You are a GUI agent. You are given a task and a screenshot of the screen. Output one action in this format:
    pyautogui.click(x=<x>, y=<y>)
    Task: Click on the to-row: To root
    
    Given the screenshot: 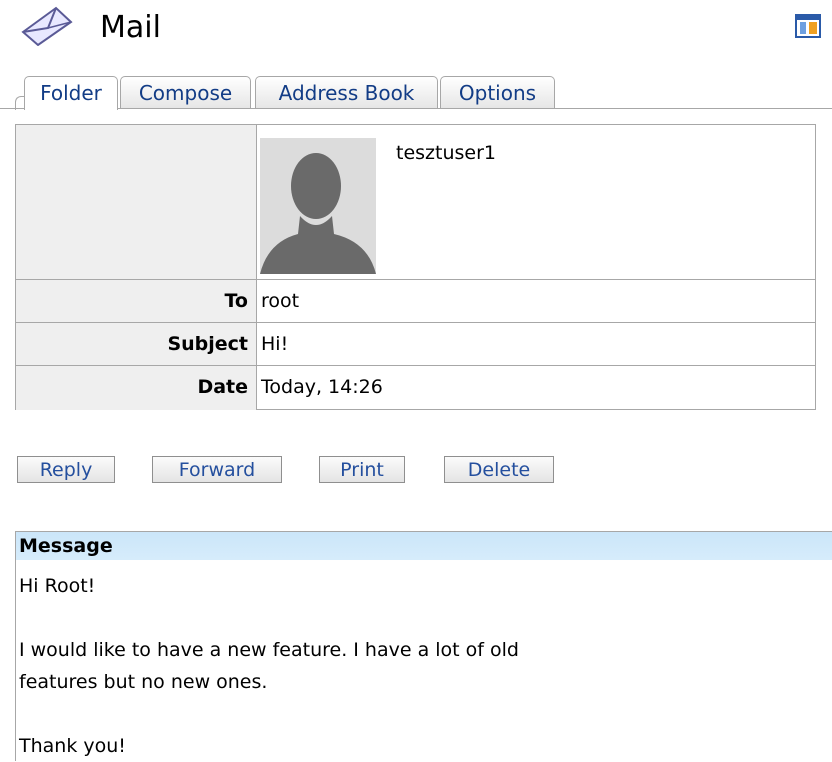 What is the action you would take?
    pyautogui.click(x=415, y=301)
    